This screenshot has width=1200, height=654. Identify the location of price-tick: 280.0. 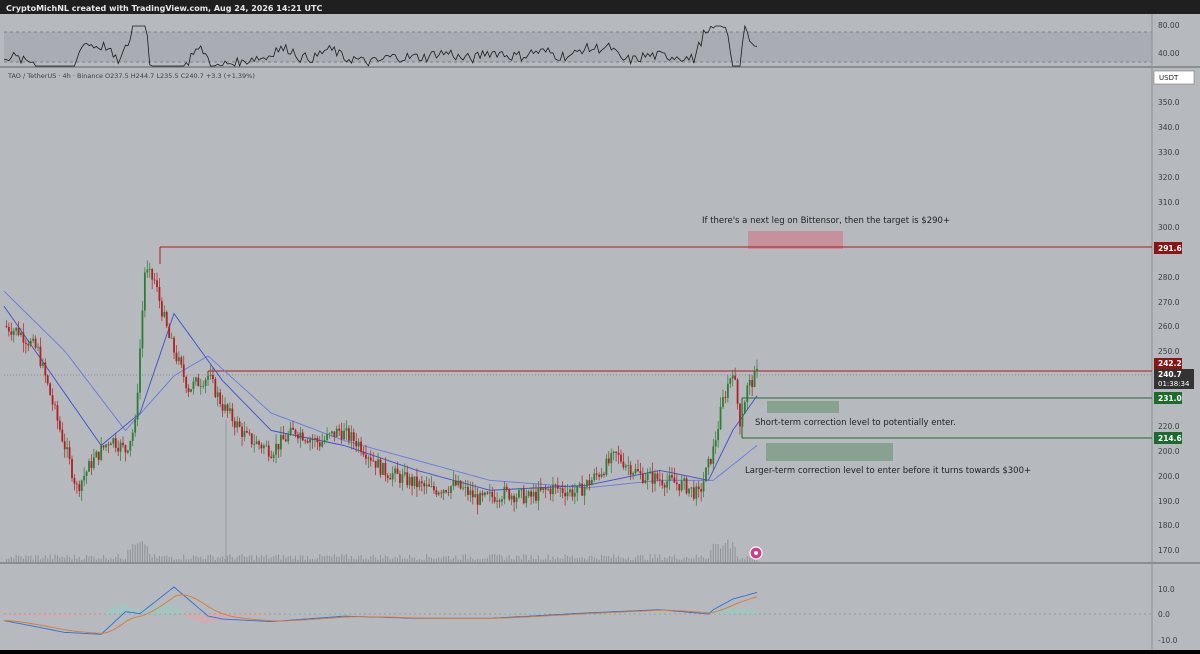
(1169, 277).